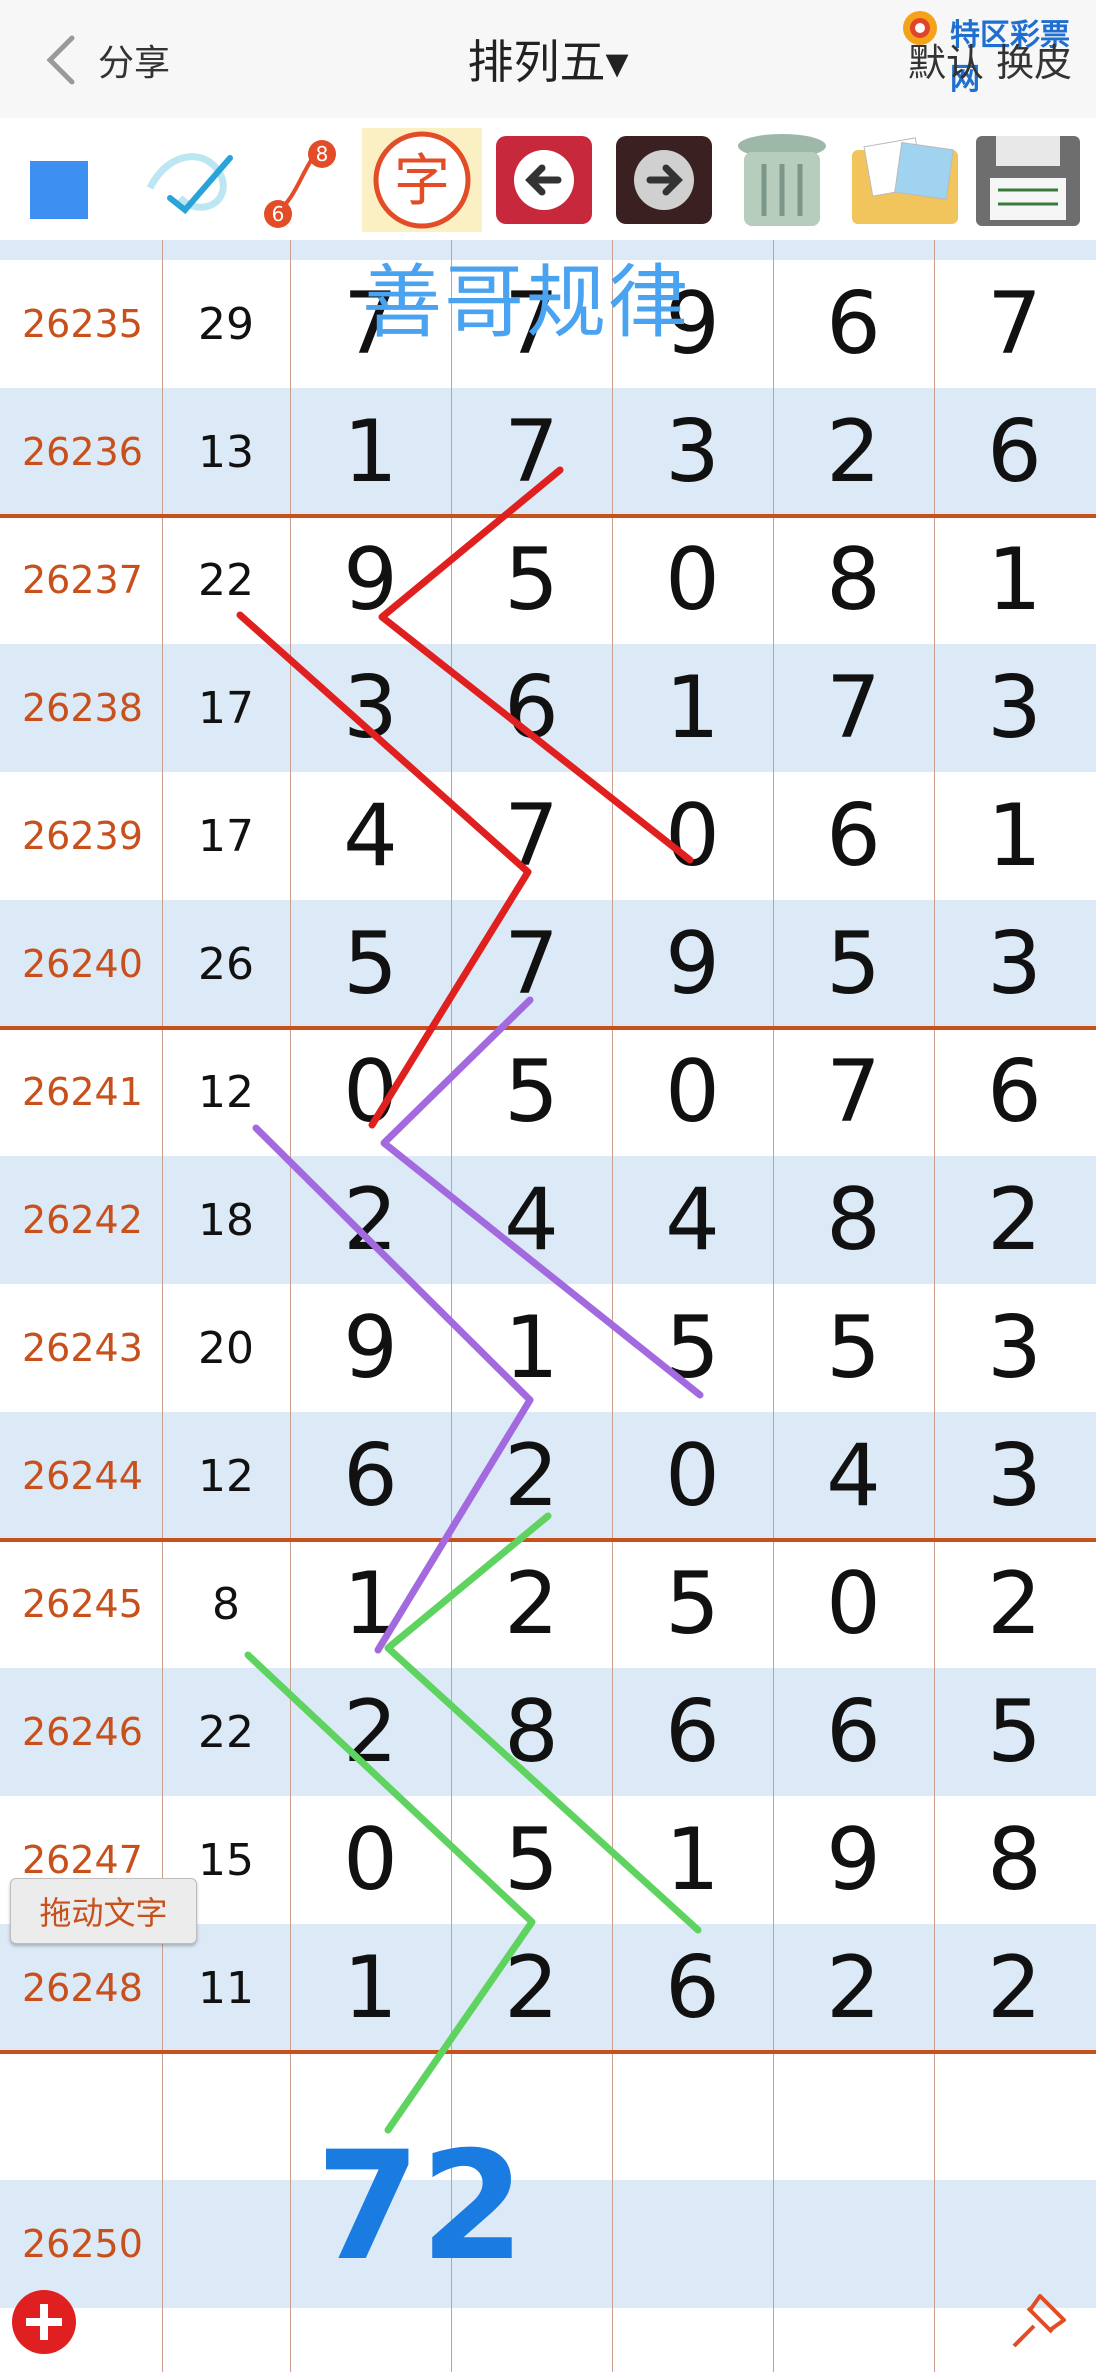  I want to click on table-row: 26235 29 7 7 9 6 7, so click(548, 324).